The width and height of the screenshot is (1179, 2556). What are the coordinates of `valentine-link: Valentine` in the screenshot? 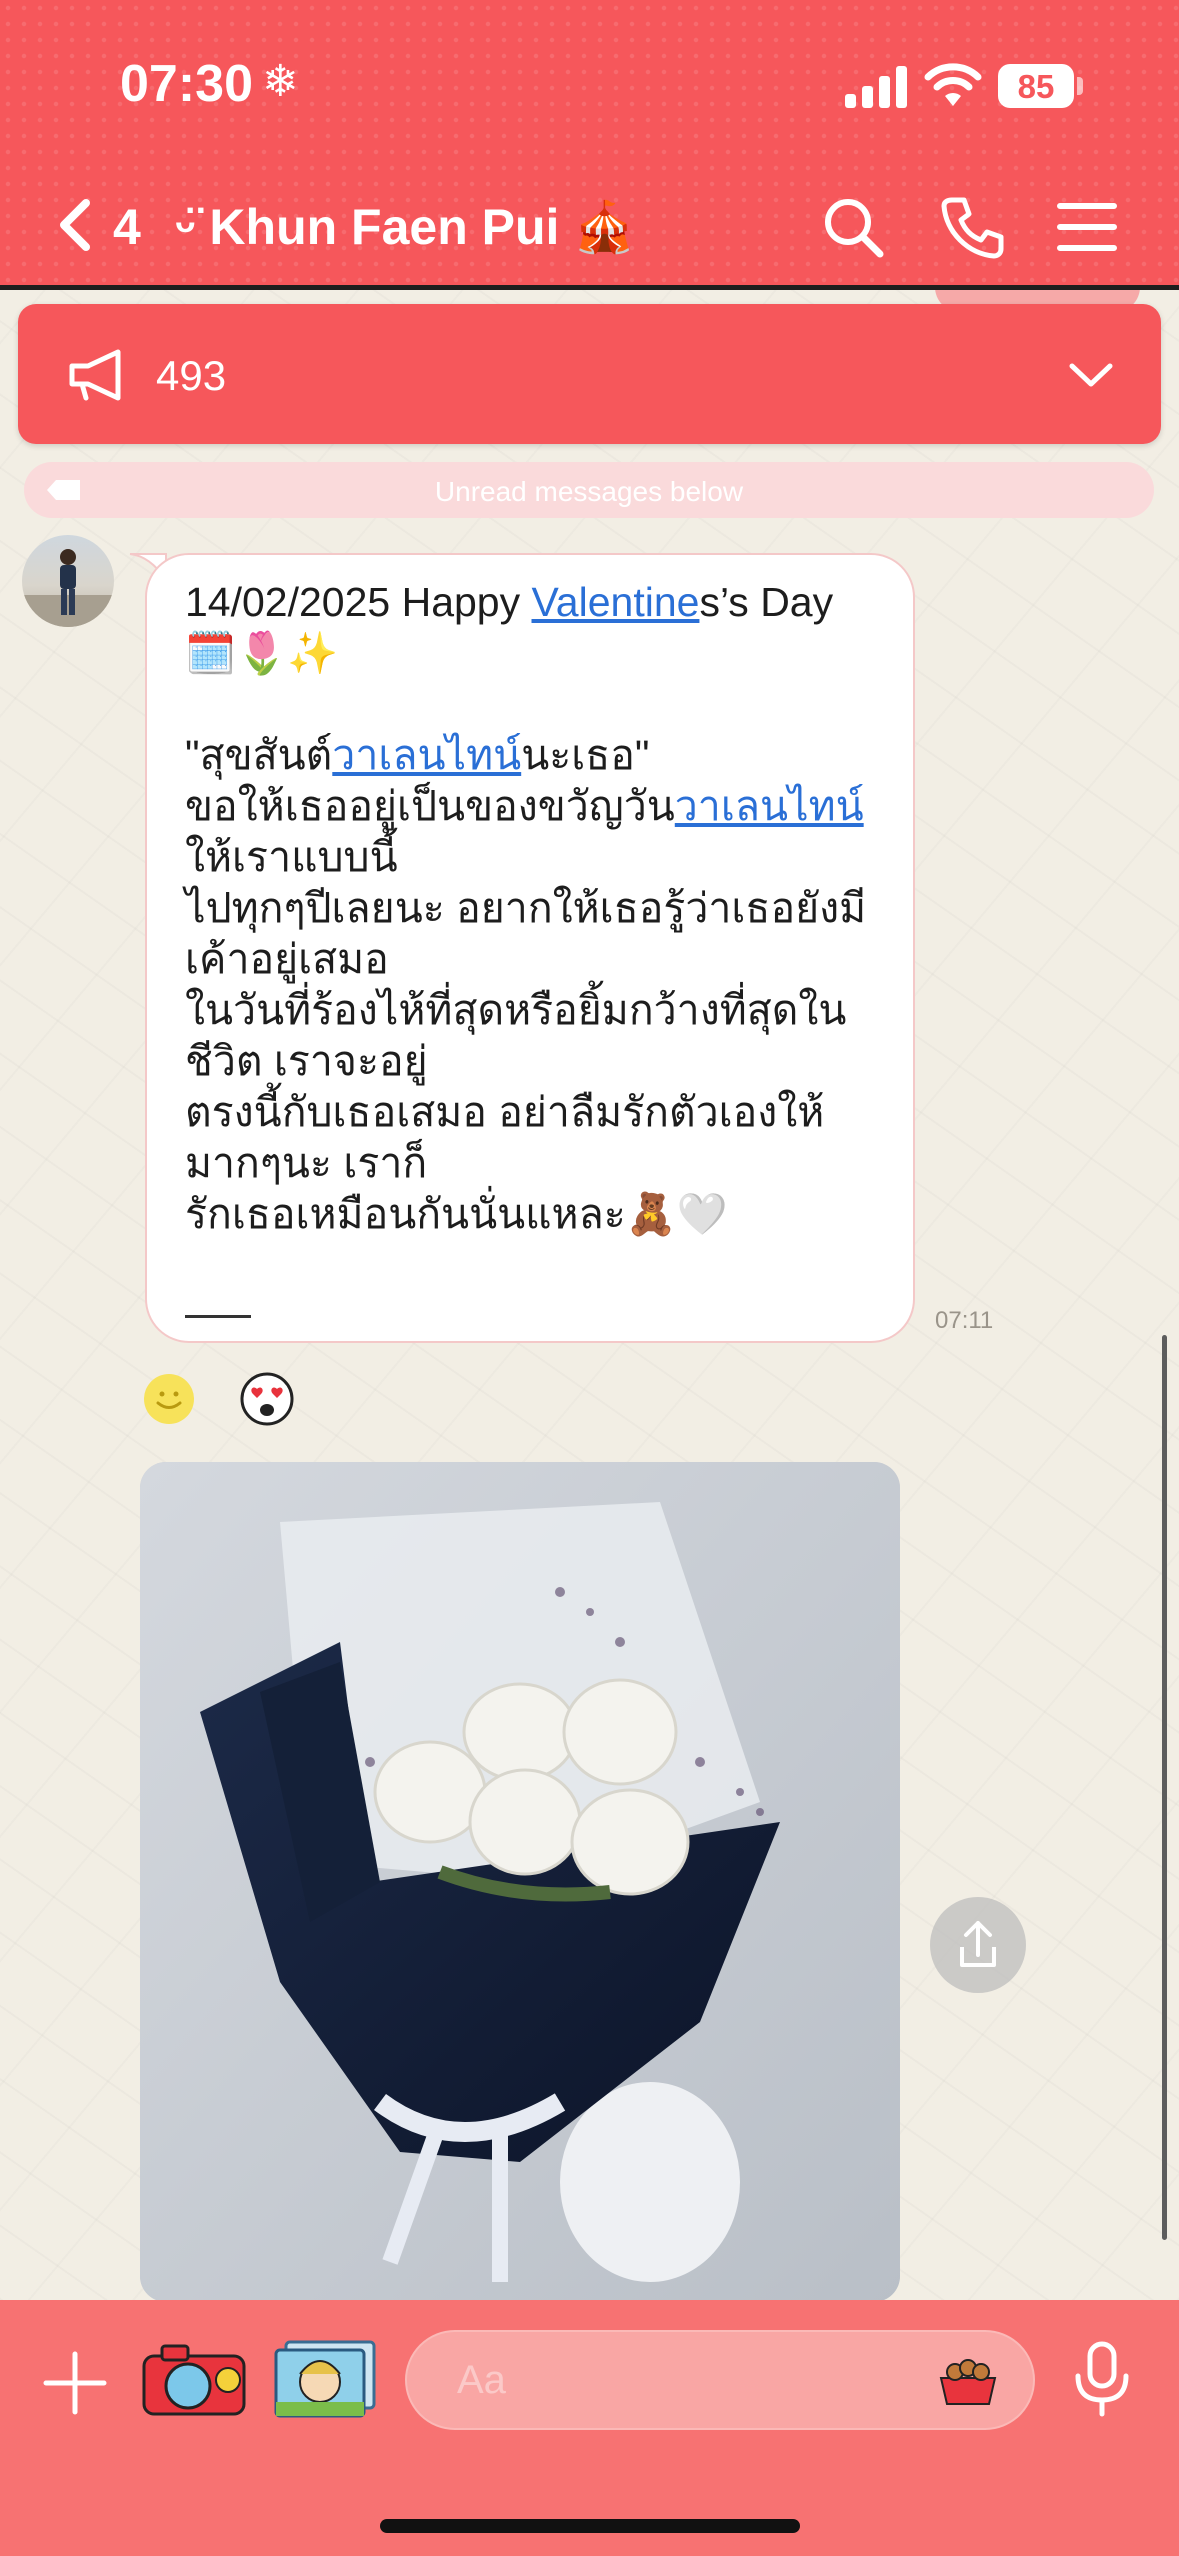 It's located at (616, 602).